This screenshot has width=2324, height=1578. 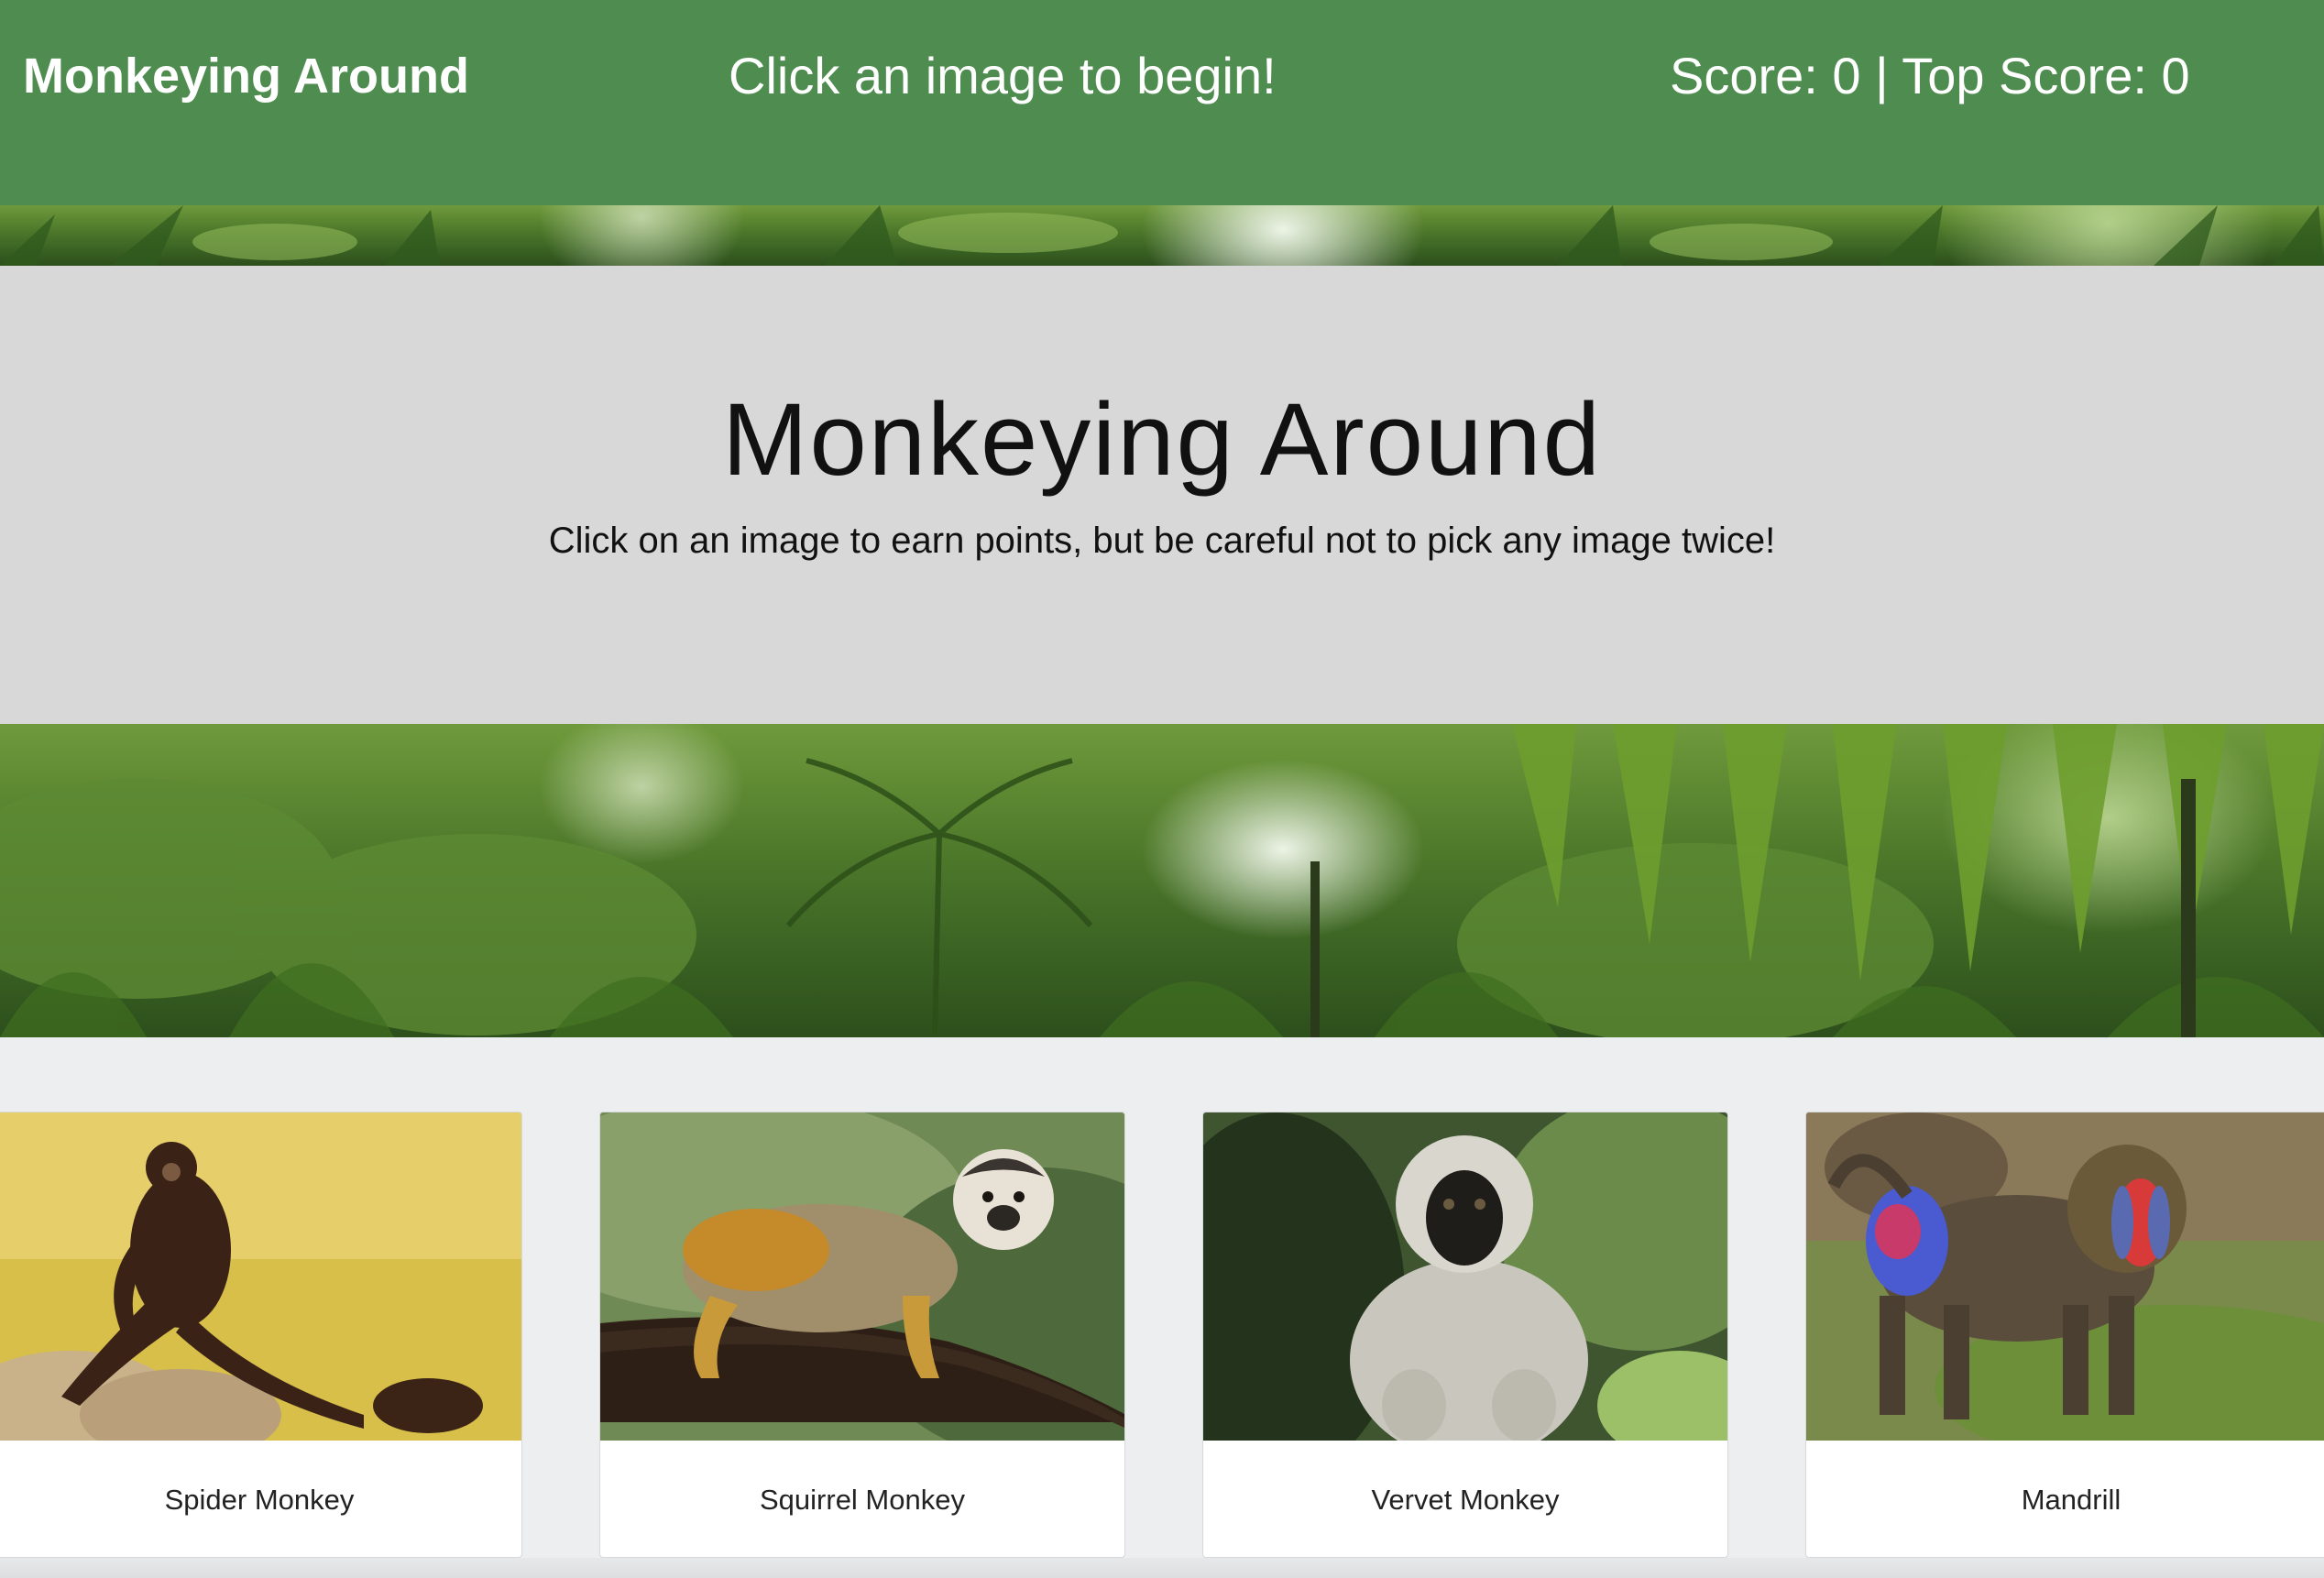 What do you see at coordinates (1465, 1500) in the screenshot?
I see `card-label: Vervet Monkey` at bounding box center [1465, 1500].